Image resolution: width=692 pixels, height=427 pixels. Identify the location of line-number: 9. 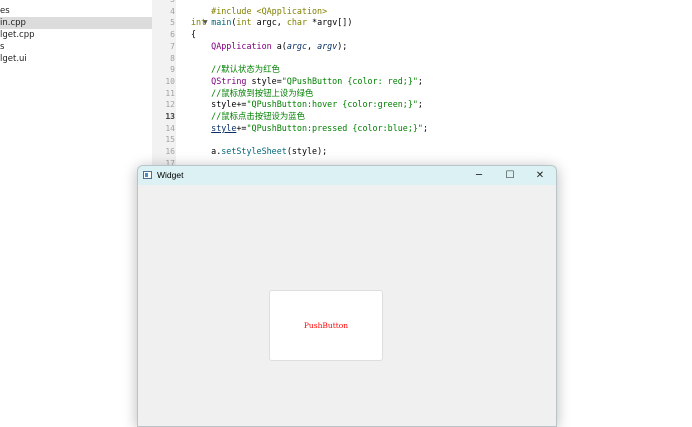
(172, 70).